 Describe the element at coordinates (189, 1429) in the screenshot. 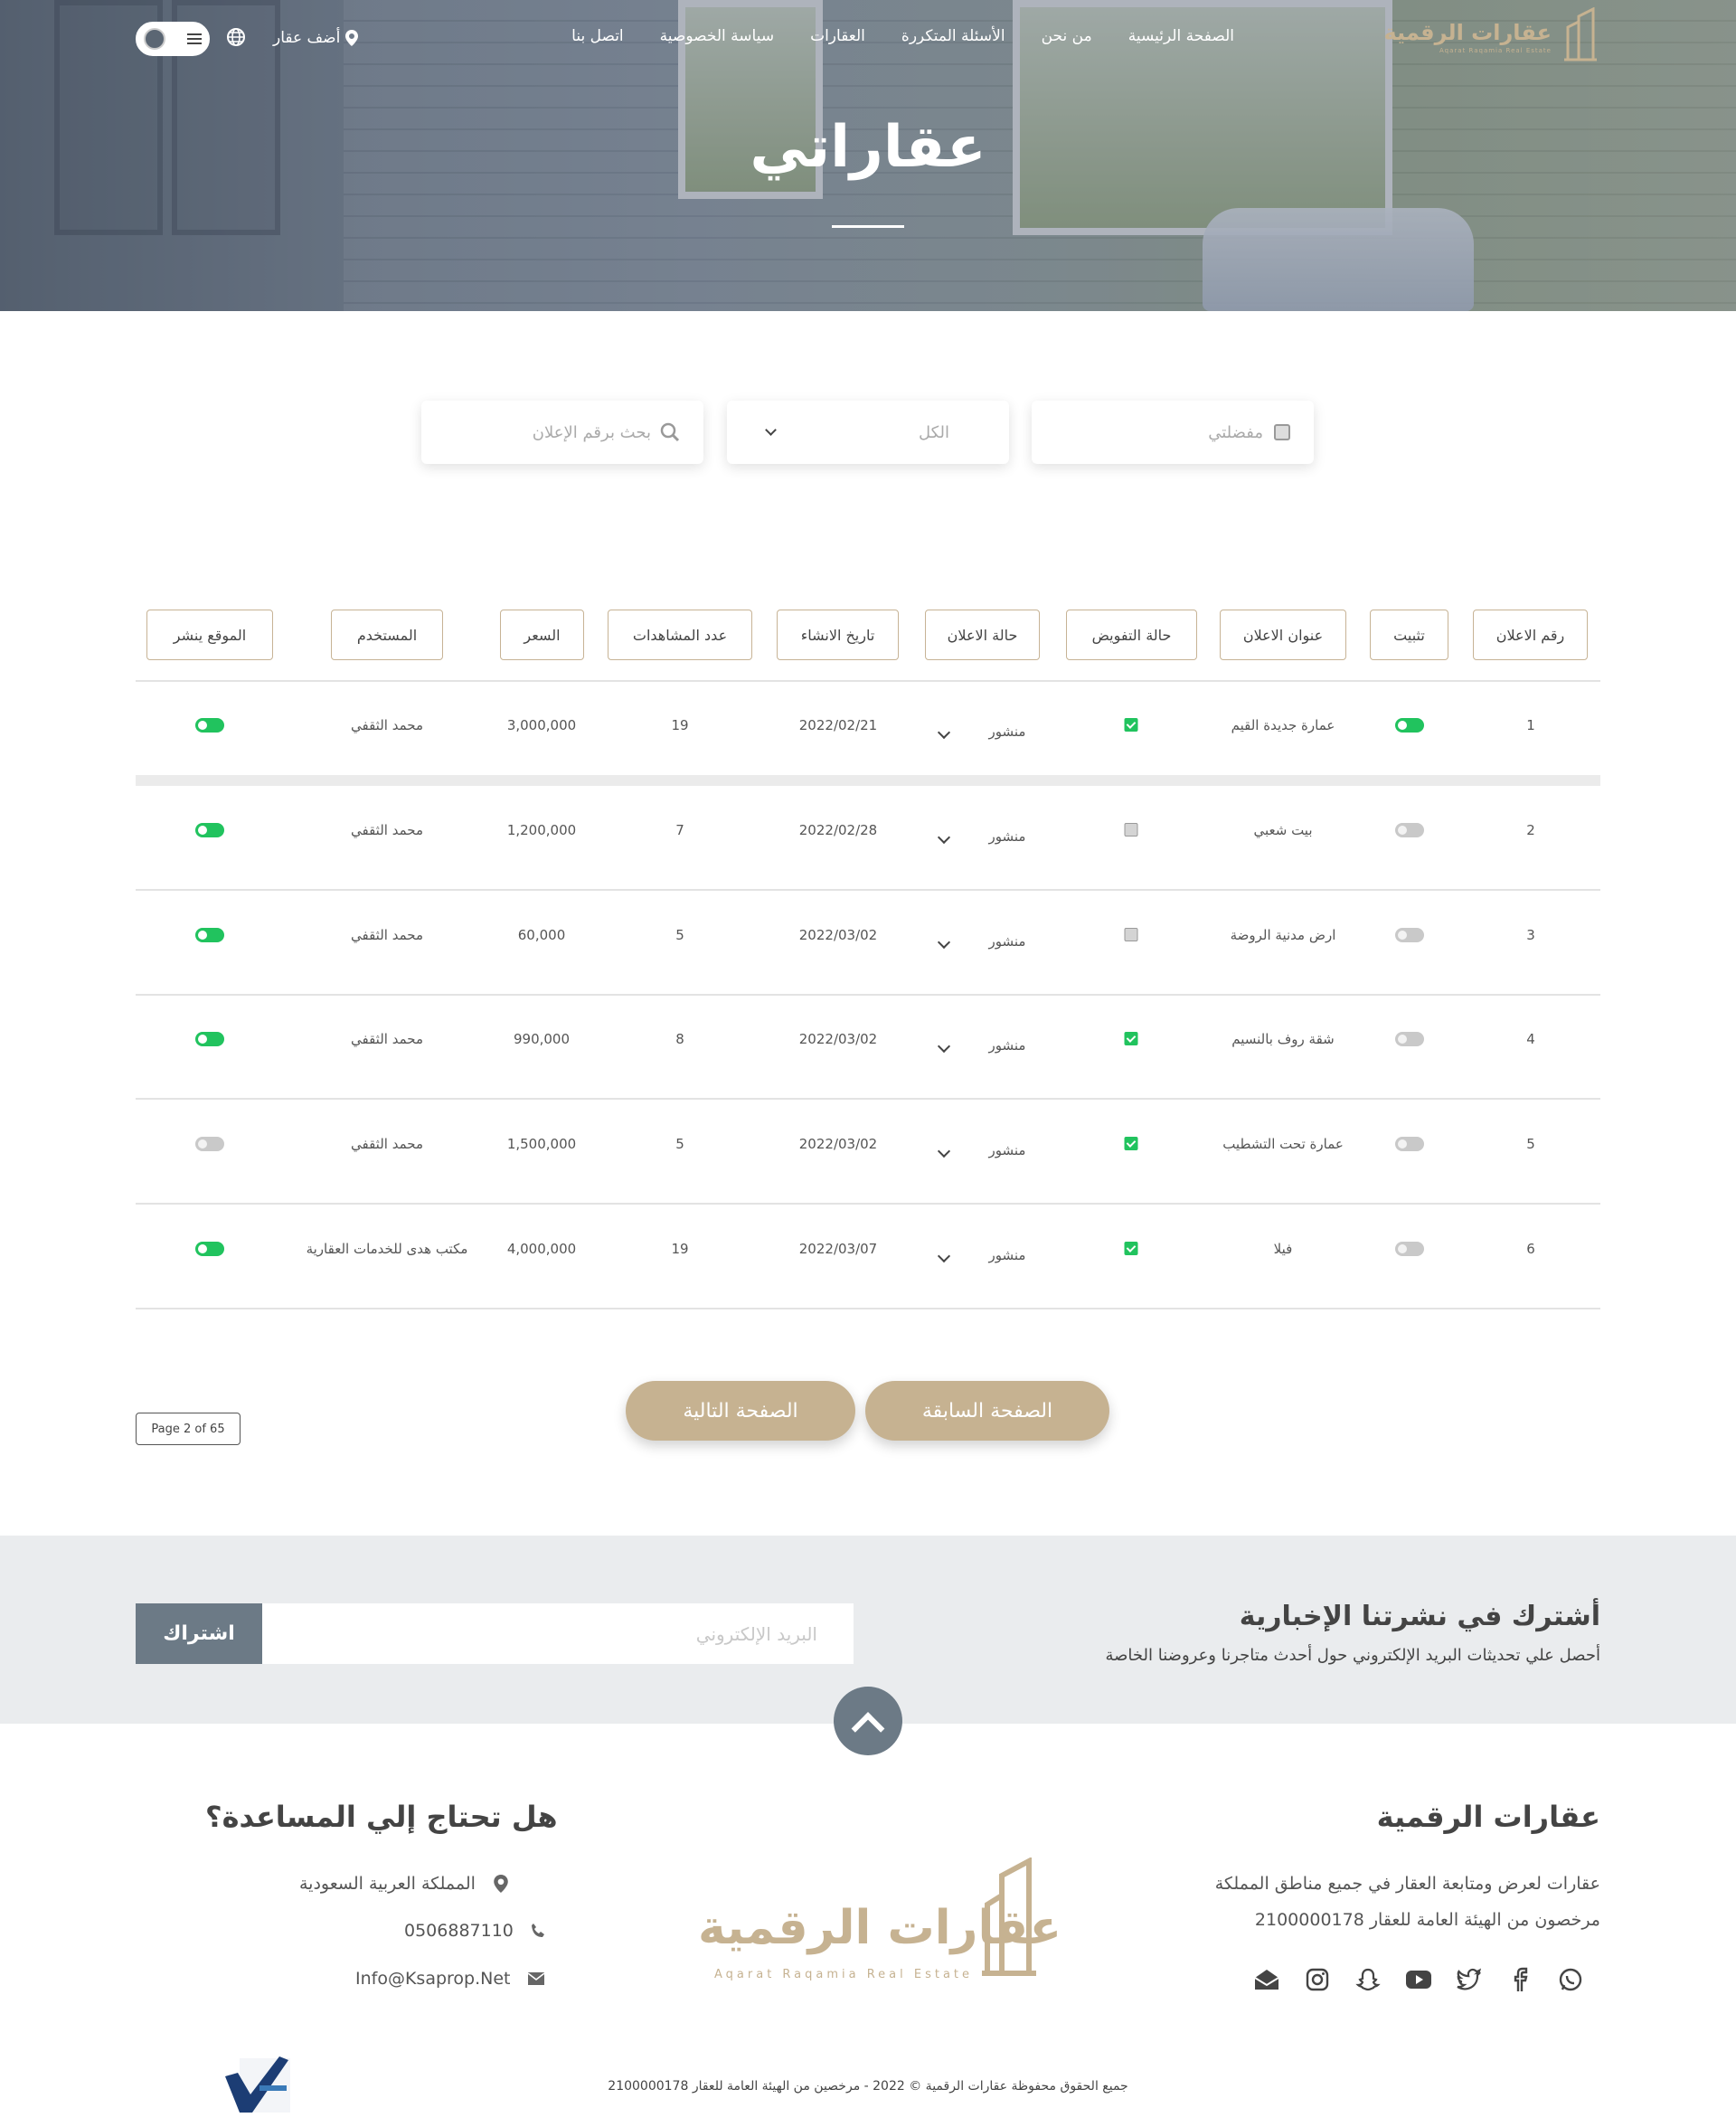

I see `page-info: Page 2 of 65` at that location.